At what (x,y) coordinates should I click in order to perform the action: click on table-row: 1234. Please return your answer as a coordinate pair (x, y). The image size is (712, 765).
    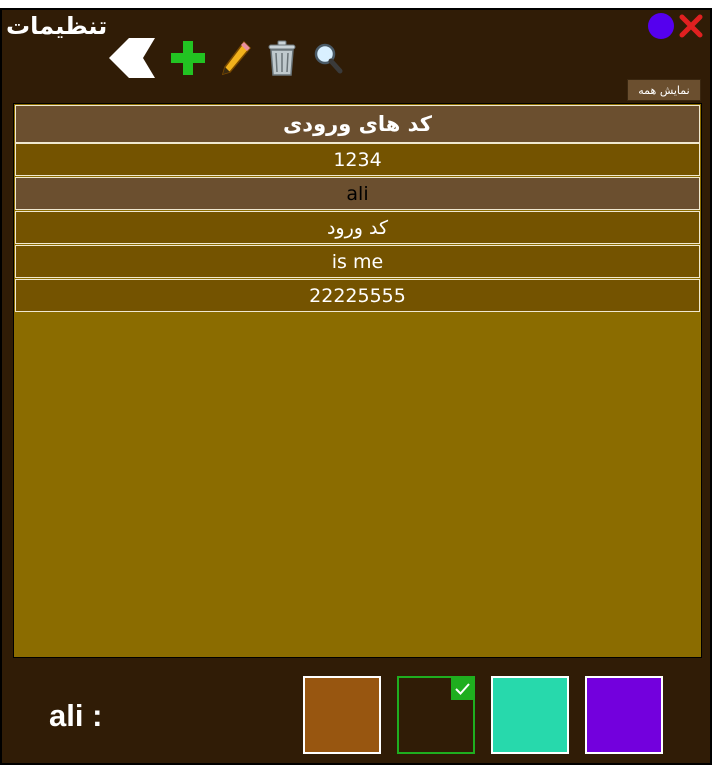
    Looking at the image, I should click on (357, 159).